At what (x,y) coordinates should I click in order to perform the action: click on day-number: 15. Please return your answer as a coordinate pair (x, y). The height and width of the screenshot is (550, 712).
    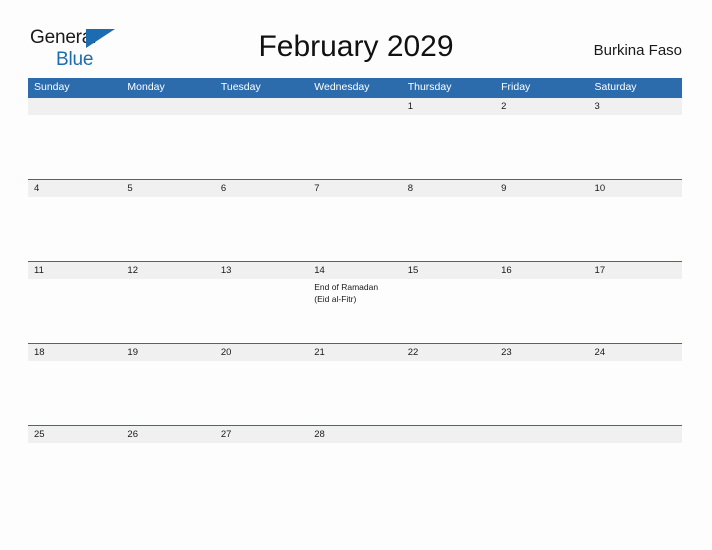
    Looking at the image, I should click on (448, 270).